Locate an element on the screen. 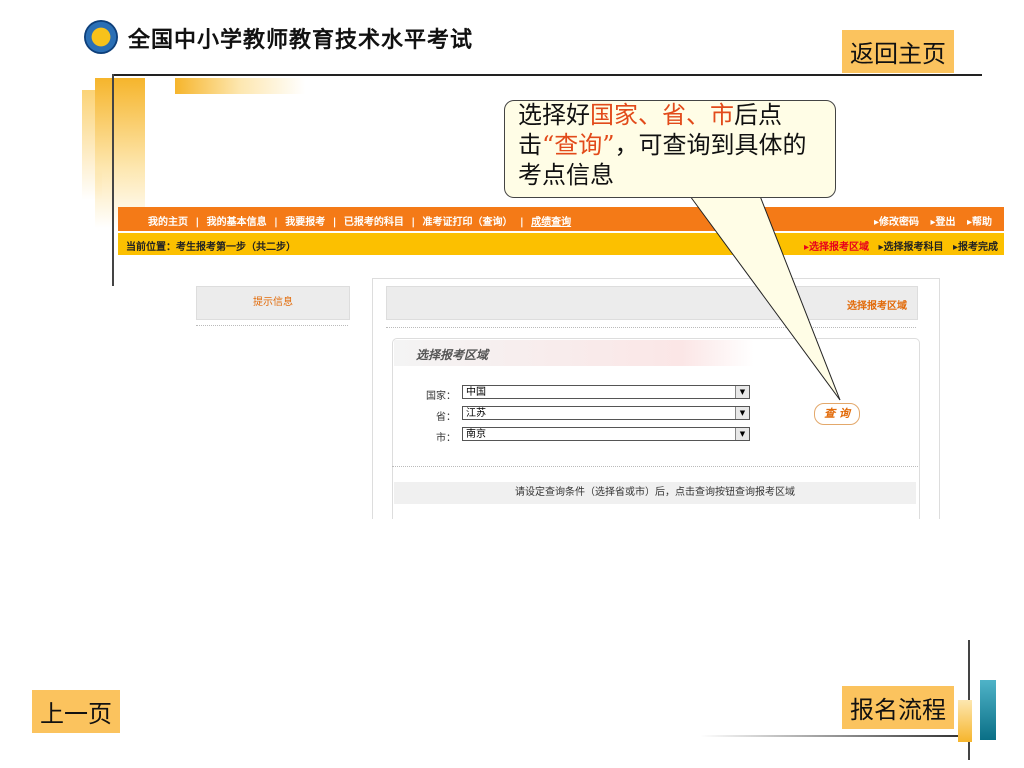  callout-highlight: 国家、省、市 is located at coordinates (662, 115).